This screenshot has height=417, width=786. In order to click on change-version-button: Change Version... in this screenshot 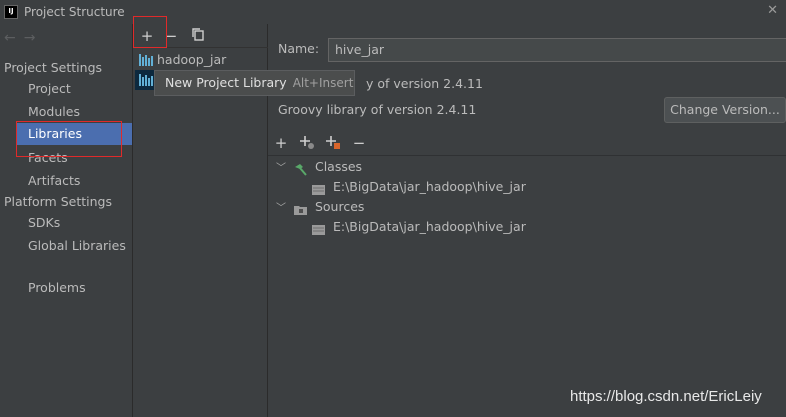, I will do `click(725, 110)`.